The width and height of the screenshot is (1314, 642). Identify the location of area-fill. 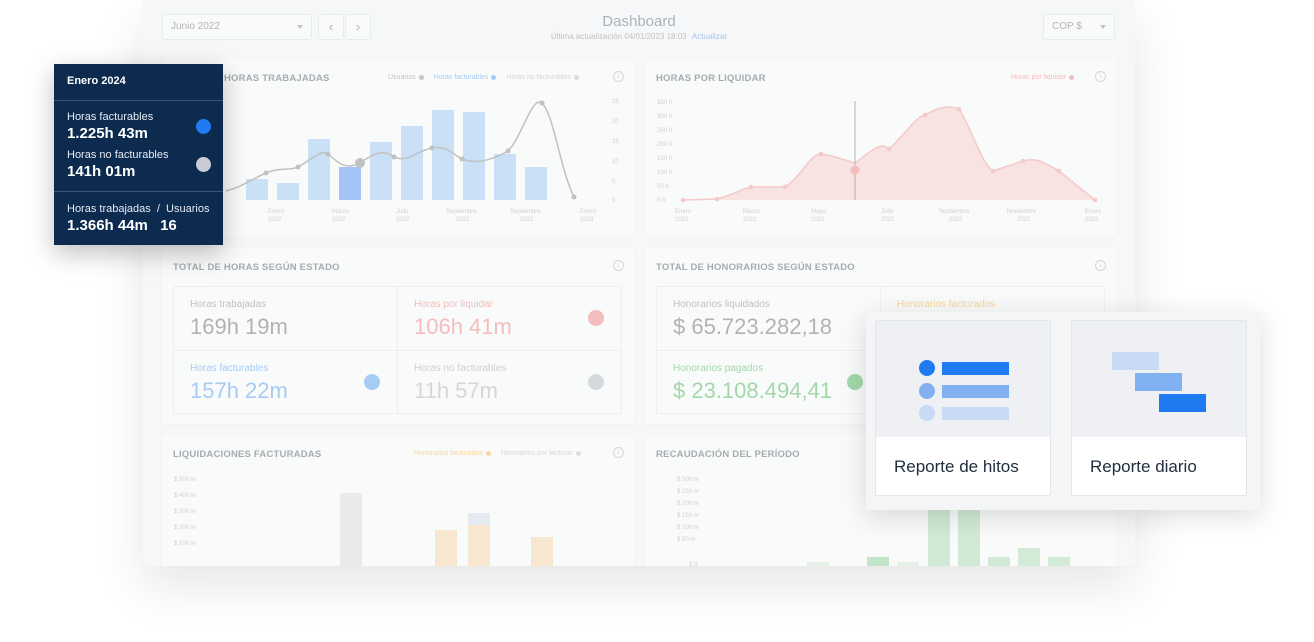
(889, 153).